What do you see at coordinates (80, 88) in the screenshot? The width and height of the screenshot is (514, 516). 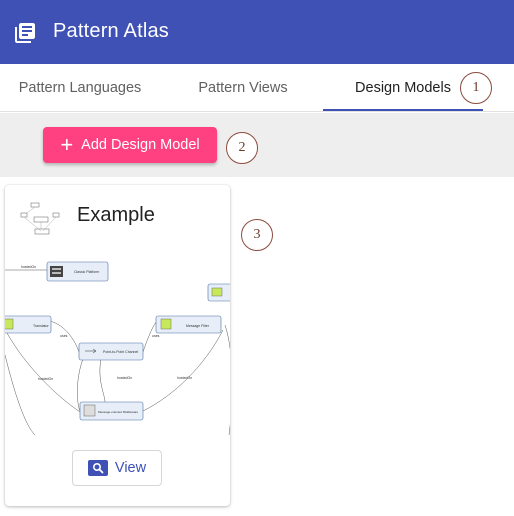 I see `tab-pattern-languages: Pattern Languages` at bounding box center [80, 88].